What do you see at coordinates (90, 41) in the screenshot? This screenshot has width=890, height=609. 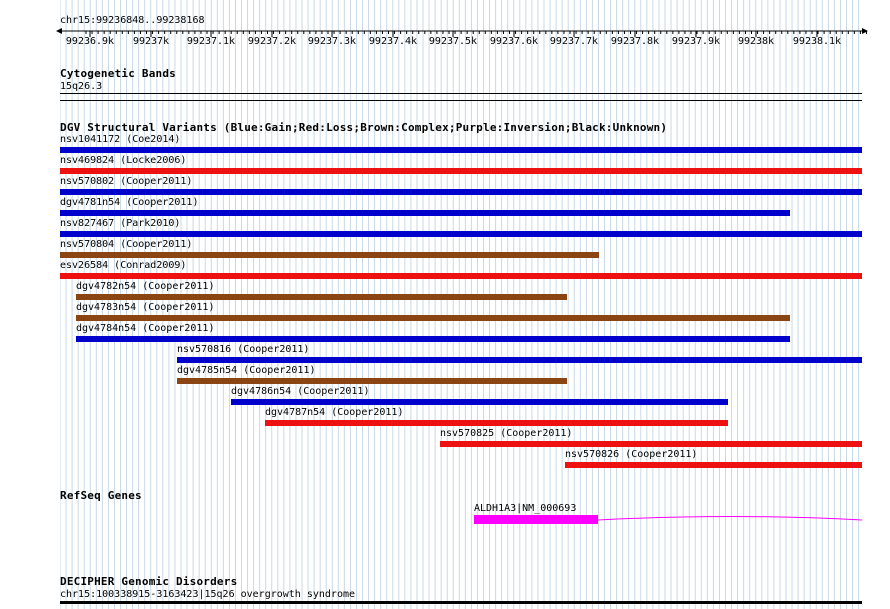 I see `ruler-tick-label: 99236.9k` at bounding box center [90, 41].